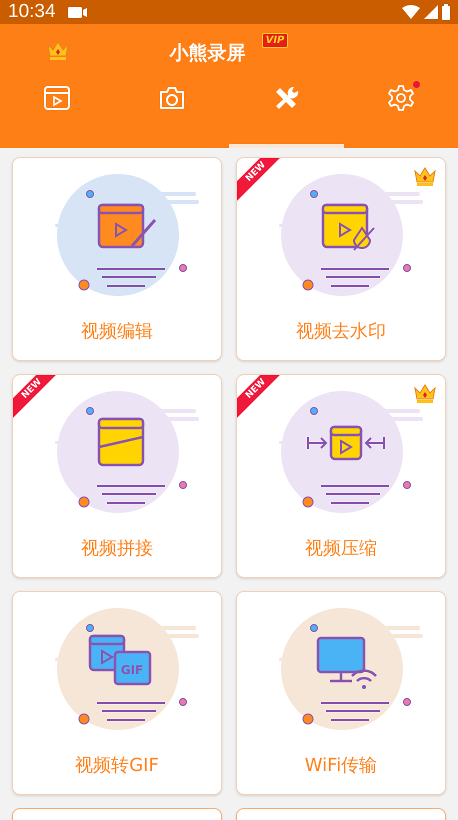 The height and width of the screenshot is (820, 458). Describe the element at coordinates (431, 12) in the screenshot. I see `signal-icon` at that location.